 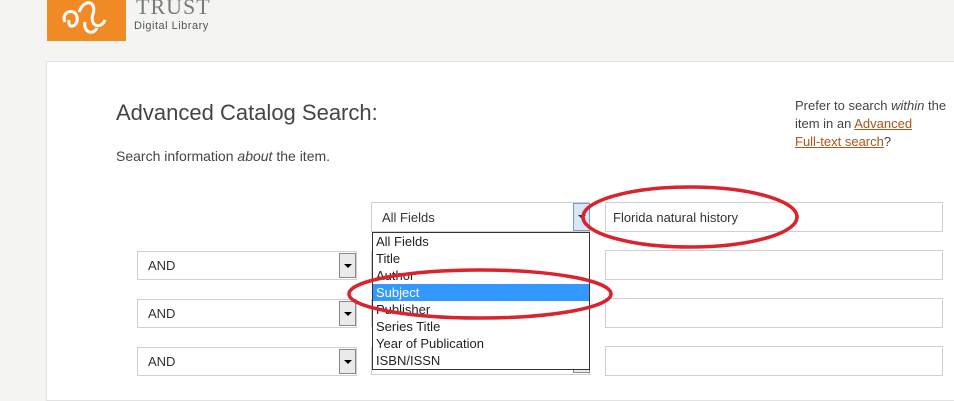 I want to click on dropdown-option: Publisher, so click(x=481, y=309).